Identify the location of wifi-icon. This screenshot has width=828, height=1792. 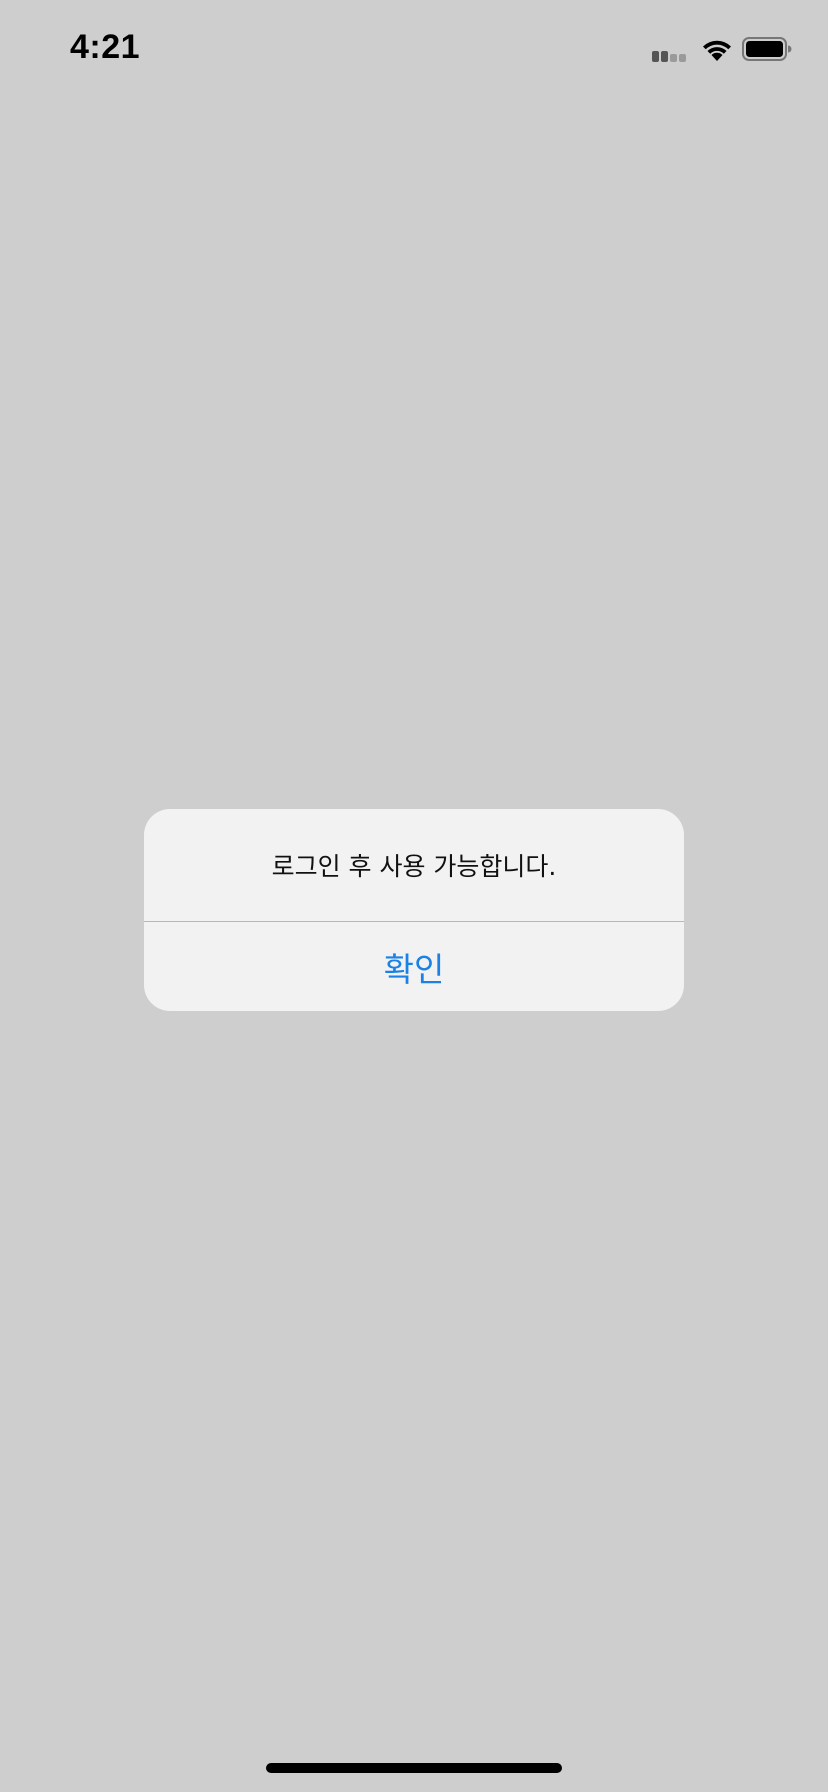
(717, 50).